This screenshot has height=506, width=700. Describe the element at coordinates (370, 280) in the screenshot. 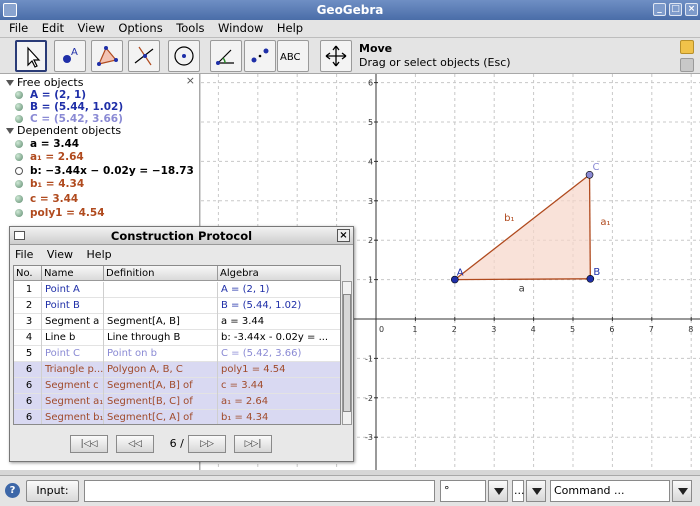

I see `y-tick-label: 1` at that location.